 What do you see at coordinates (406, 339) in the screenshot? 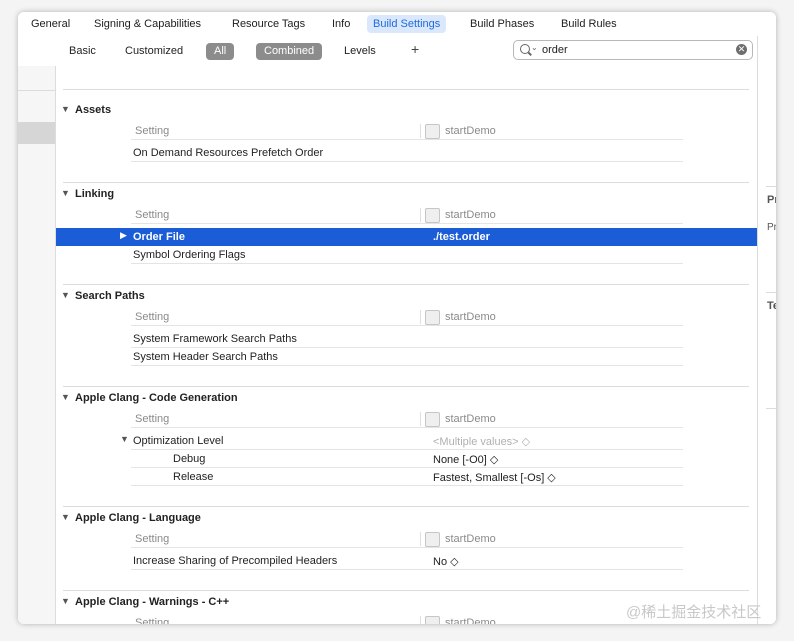
I see `setting-row: System Framework Search Paths` at bounding box center [406, 339].